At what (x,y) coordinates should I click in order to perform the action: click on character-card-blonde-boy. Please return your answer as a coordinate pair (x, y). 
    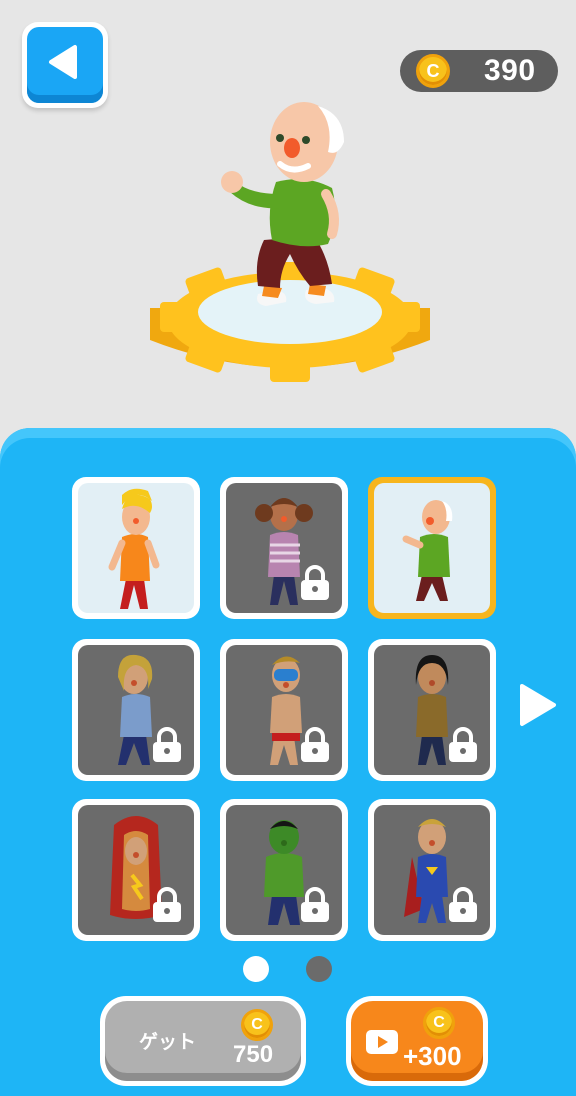
    Looking at the image, I should click on (136, 548).